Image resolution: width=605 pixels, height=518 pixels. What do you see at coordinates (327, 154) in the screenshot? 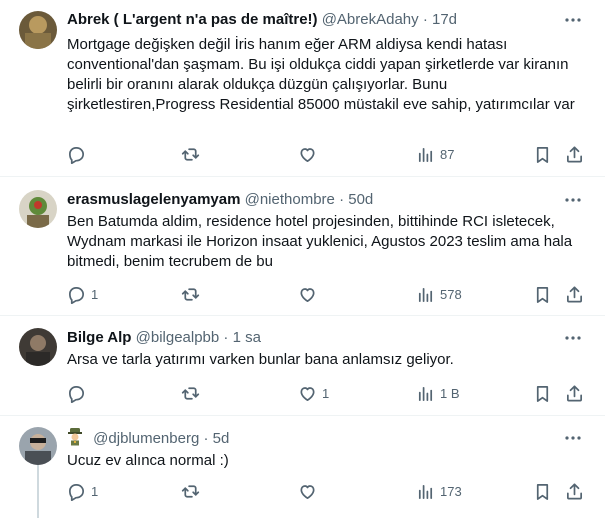
I see `tweet-actions: 87` at bounding box center [327, 154].